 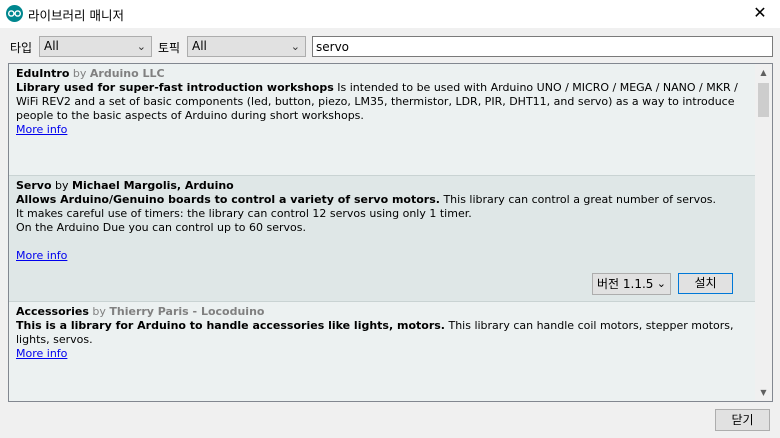 What do you see at coordinates (382, 186) in the screenshot?
I see `library-header: Servo by Michael Margolis, Arduino` at bounding box center [382, 186].